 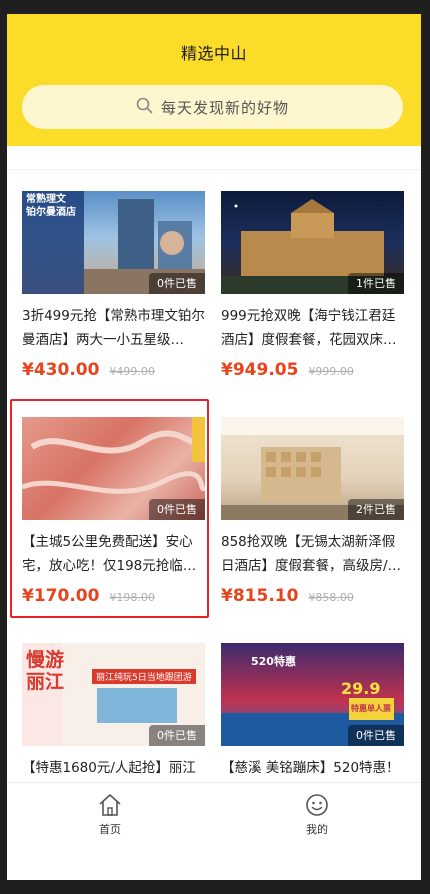 I want to click on price-row: ¥430.00 ¥499.00, so click(x=113, y=370).